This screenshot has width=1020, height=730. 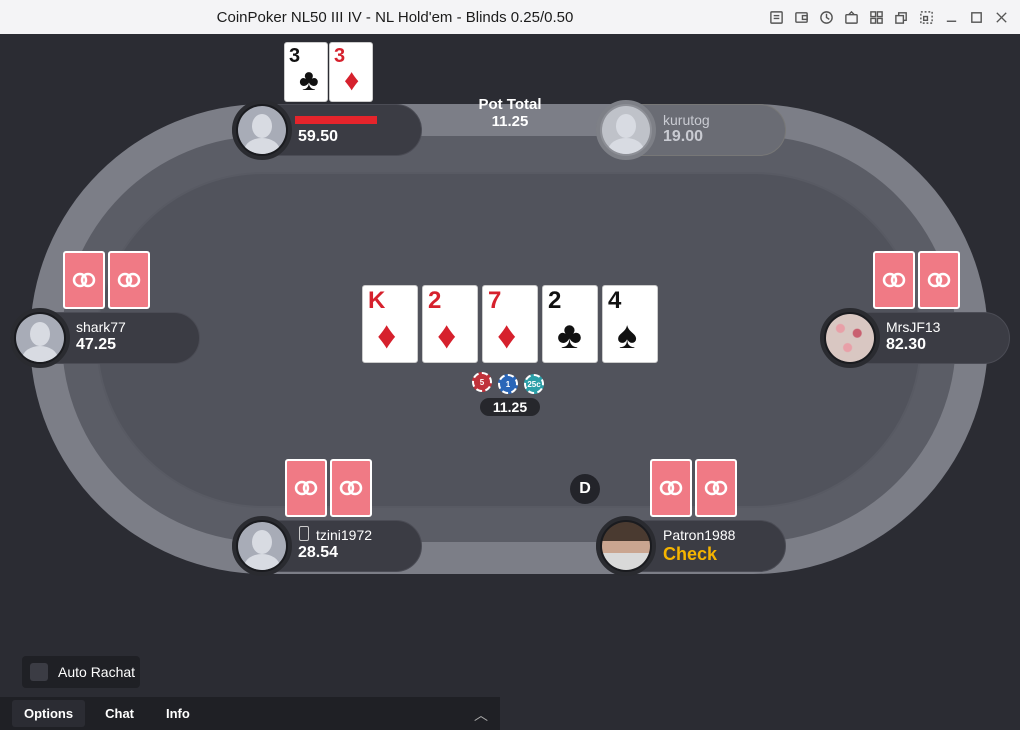 I want to click on tab-chat: Chat, so click(x=119, y=713).